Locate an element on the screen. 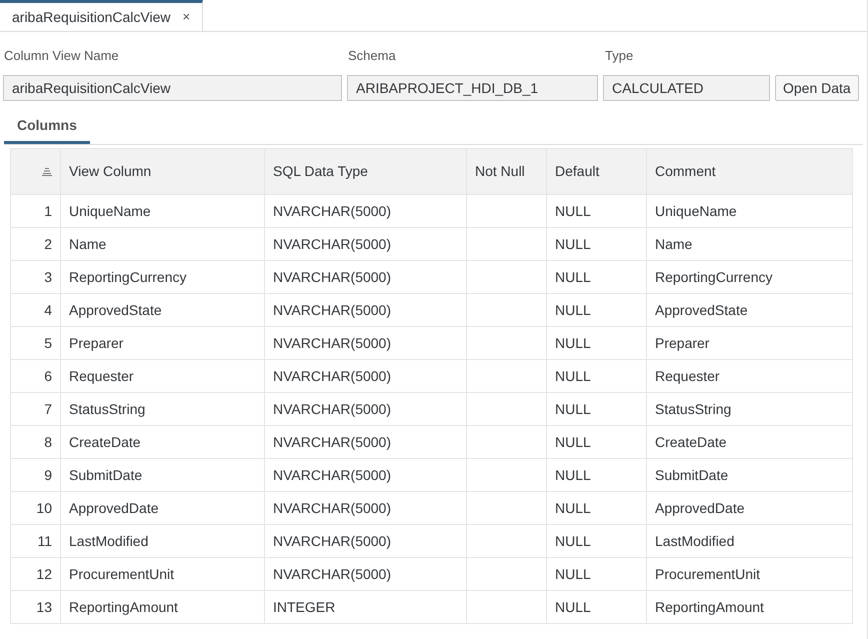  row-number: 11 is located at coordinates (36, 541).